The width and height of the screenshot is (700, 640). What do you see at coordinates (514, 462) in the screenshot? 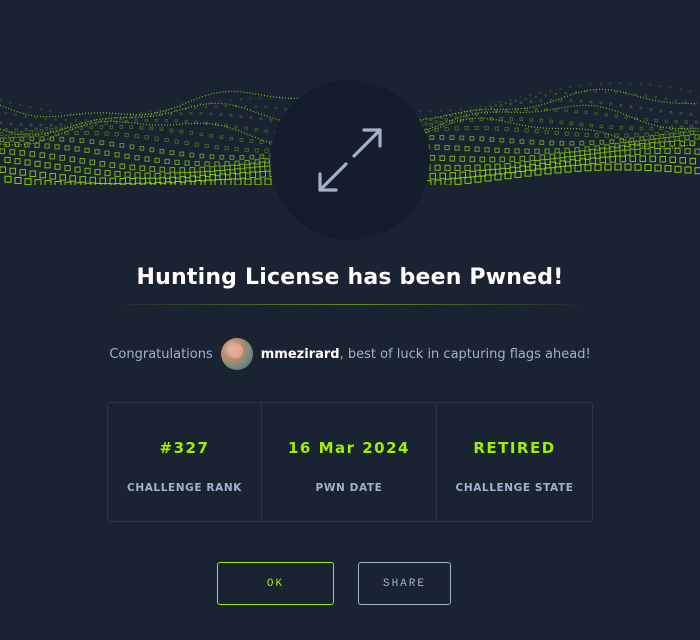
I see `stat-challenge-state: RETIRED CHALLENGE STATE` at bounding box center [514, 462].